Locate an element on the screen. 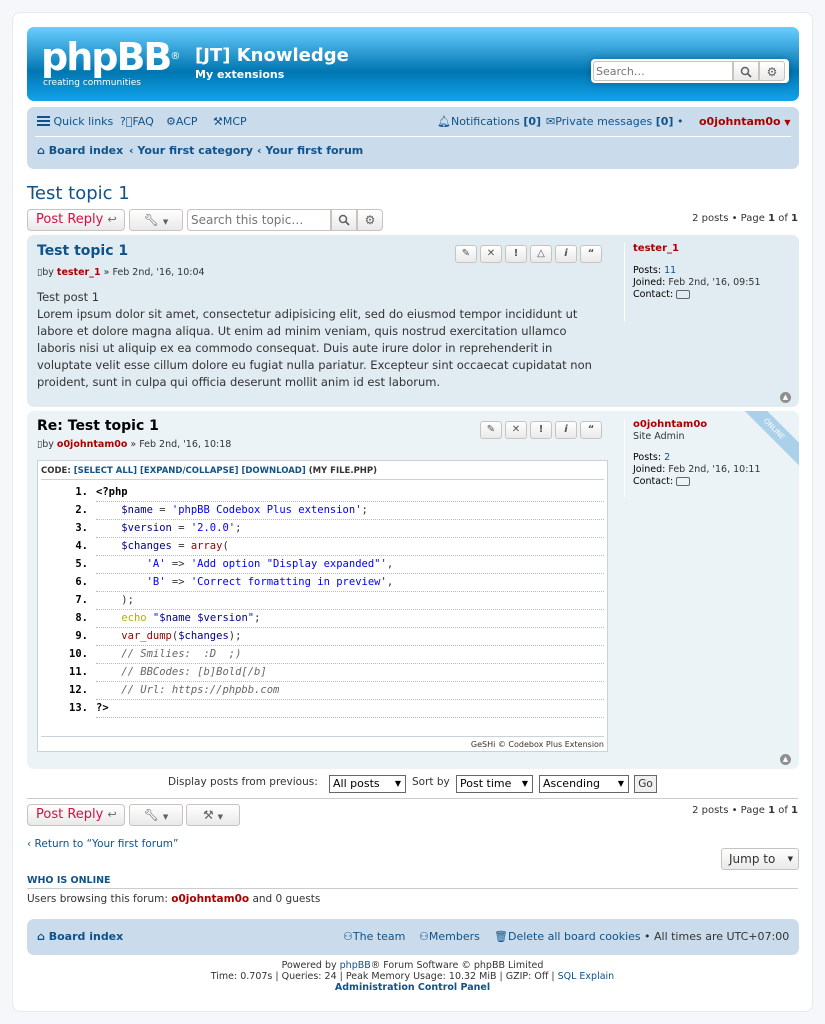 This screenshot has width=825, height=1024. code-line: 9. var_dump($changes); is located at coordinates (322, 637).